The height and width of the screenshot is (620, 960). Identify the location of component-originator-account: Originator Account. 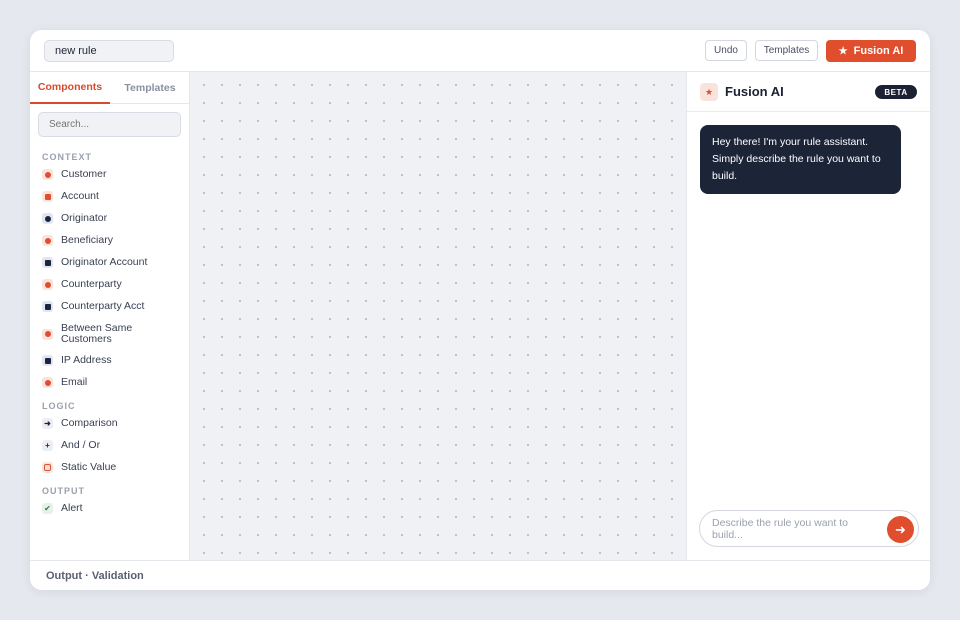
(112, 262).